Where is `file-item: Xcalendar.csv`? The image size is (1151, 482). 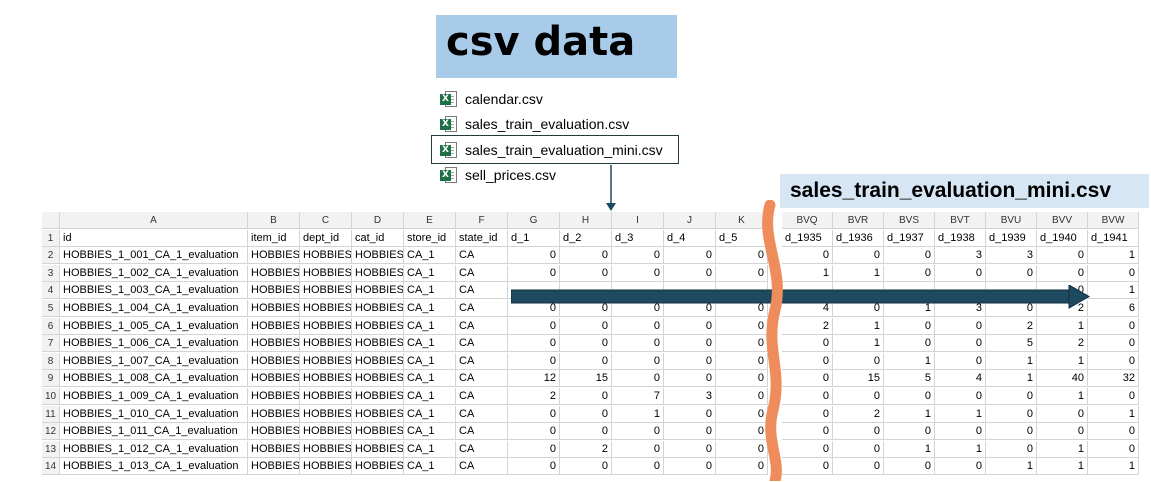
file-item: Xcalendar.csv is located at coordinates (491, 99).